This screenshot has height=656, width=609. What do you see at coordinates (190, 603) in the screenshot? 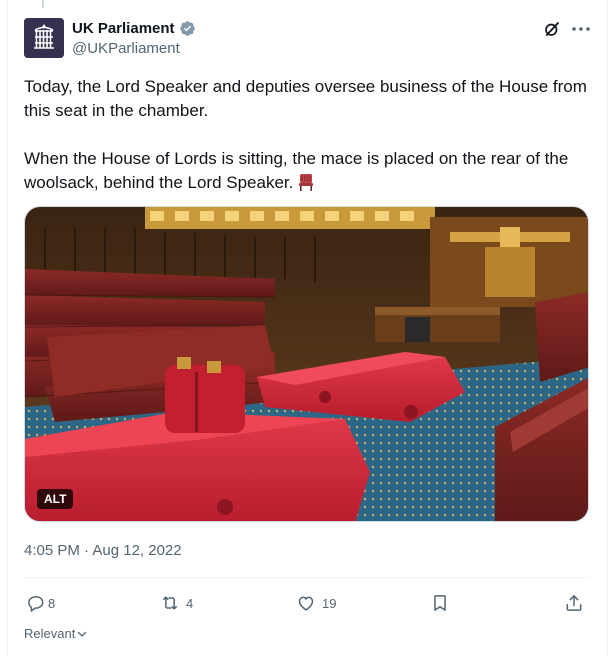
I see `repost-count: 4` at bounding box center [190, 603].